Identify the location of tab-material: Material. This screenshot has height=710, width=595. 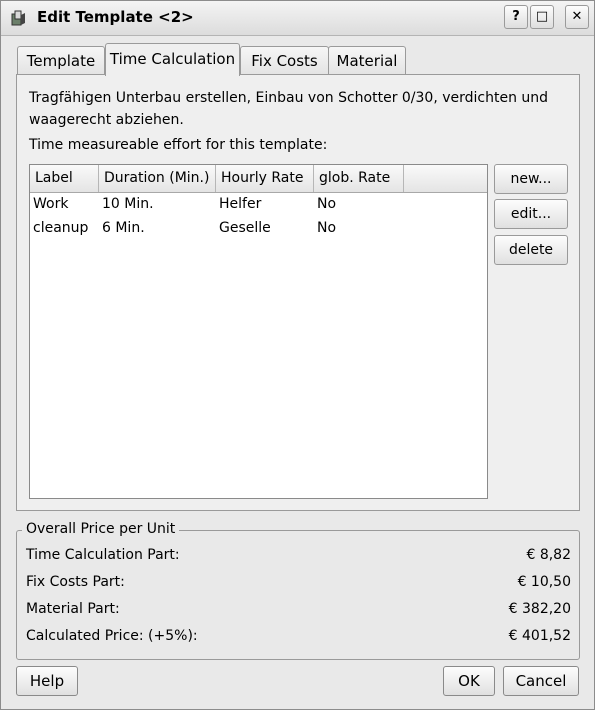
(367, 60).